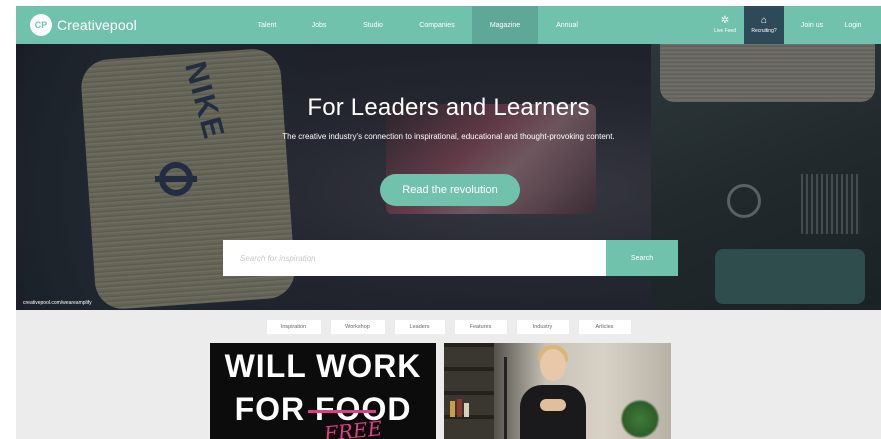 Image resolution: width=881 pixels, height=439 pixels. What do you see at coordinates (469, 391) in the screenshot?
I see `bookshelf` at bounding box center [469, 391].